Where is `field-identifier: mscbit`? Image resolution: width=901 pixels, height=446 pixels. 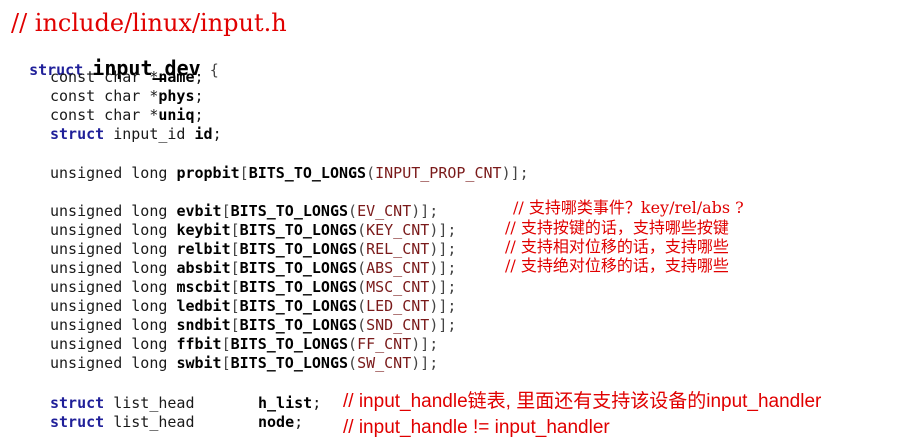
field-identifier: mscbit is located at coordinates (203, 287).